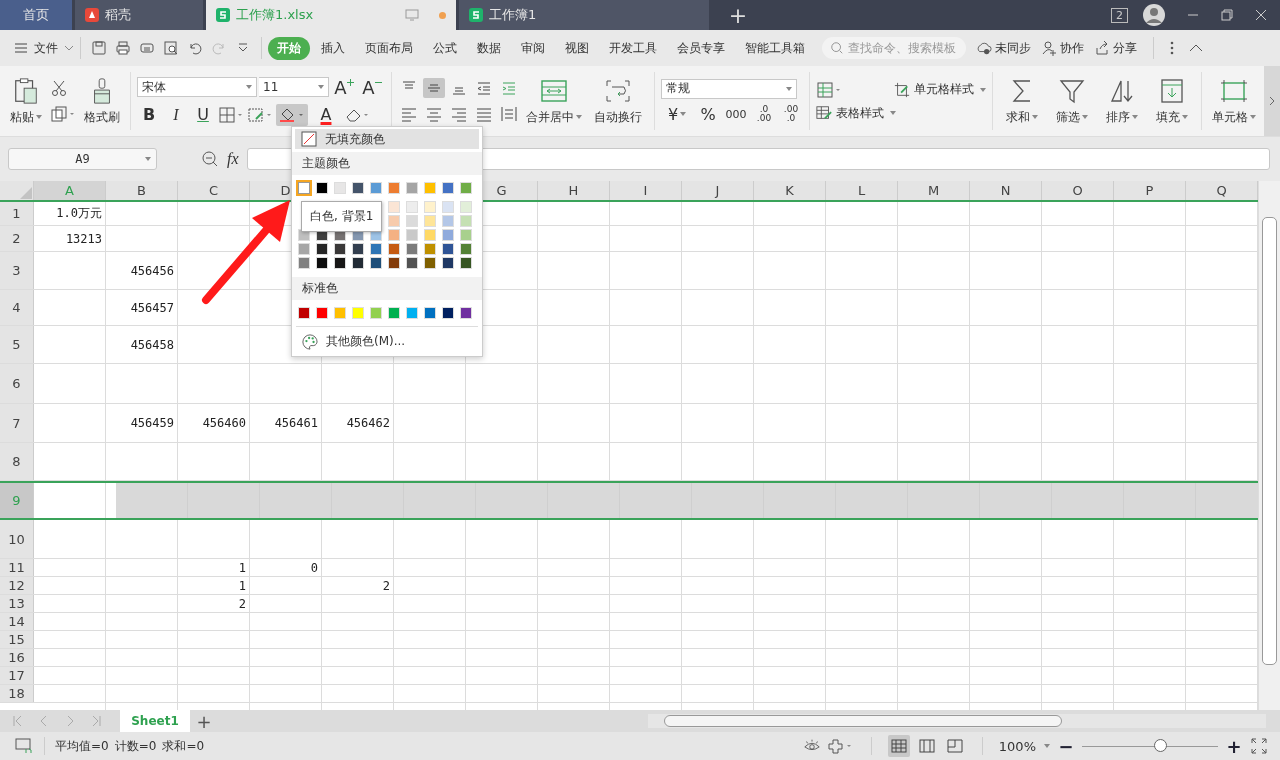 Image resolution: width=1280 pixels, height=760 pixels. Describe the element at coordinates (1160, 745) in the screenshot. I see `zoom-slider-thumb` at that location.